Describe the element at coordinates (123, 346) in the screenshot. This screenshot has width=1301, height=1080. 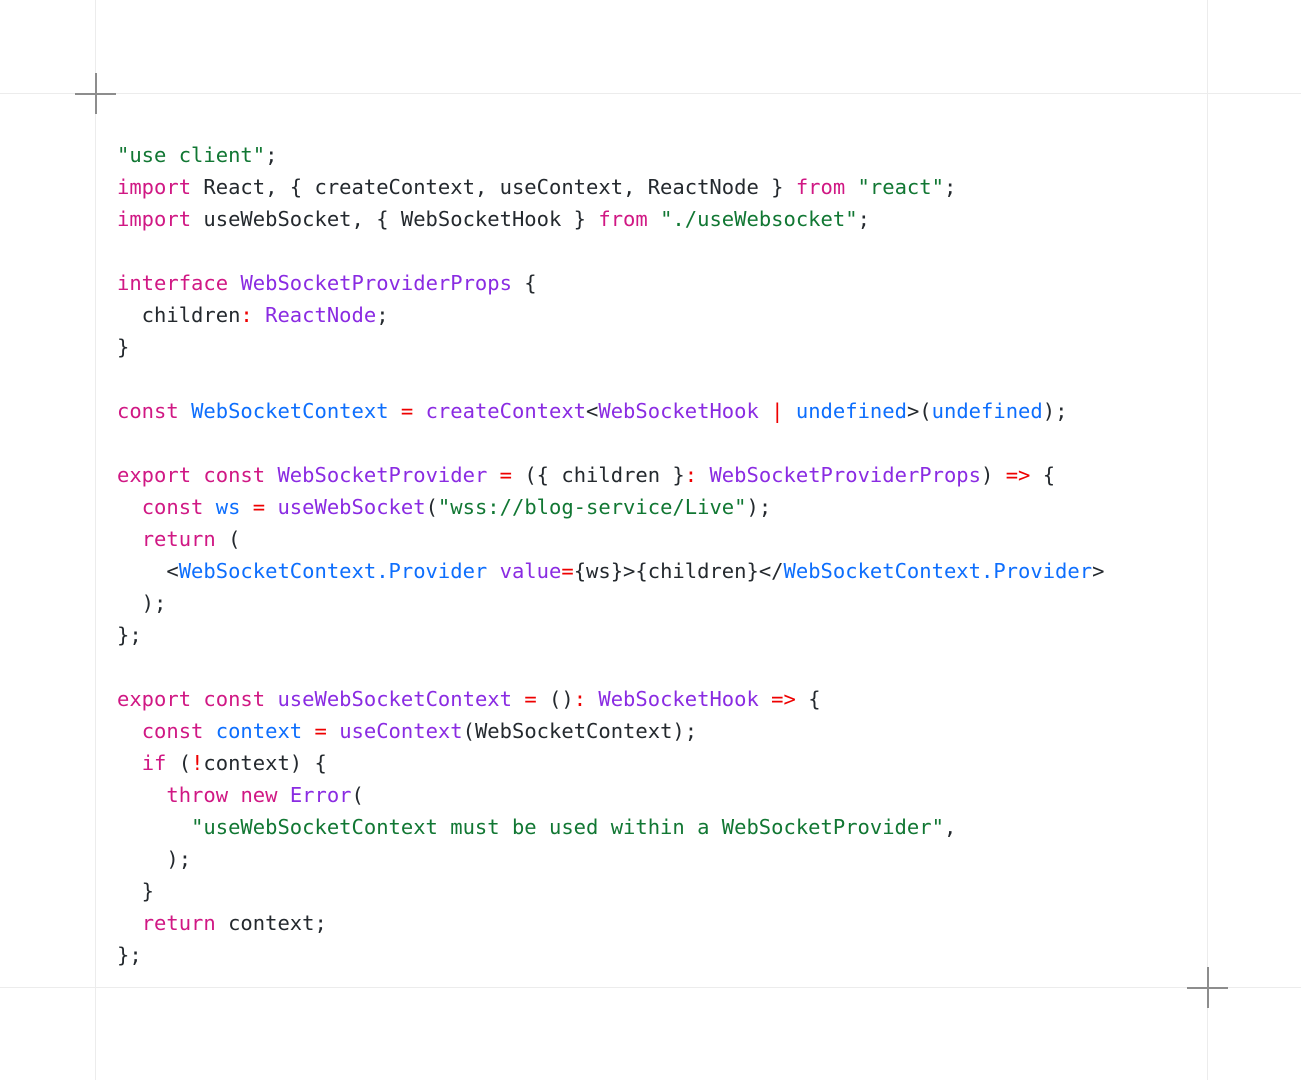
I see `code-token-plain: }` at that location.